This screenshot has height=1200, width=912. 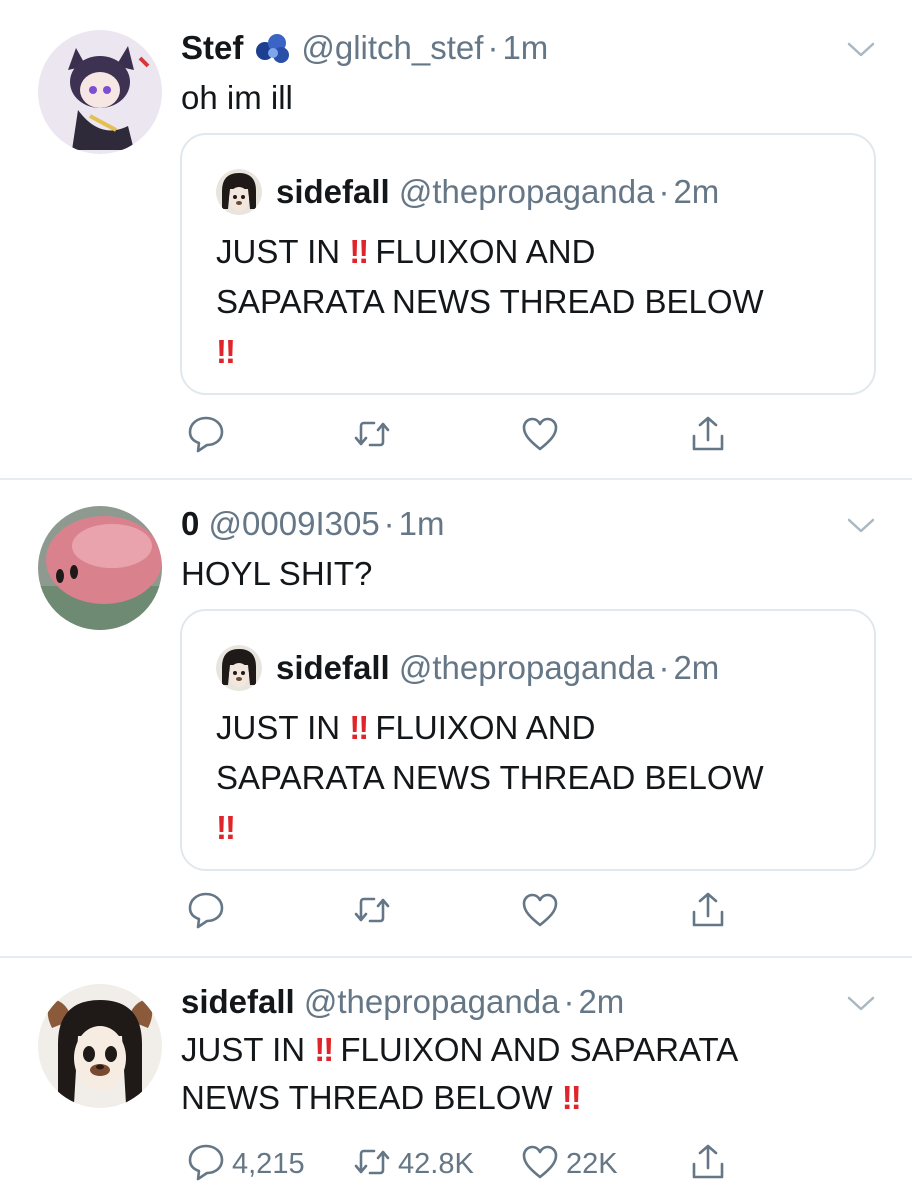 What do you see at coordinates (294, 523) in the screenshot?
I see `username: @0009I305` at bounding box center [294, 523].